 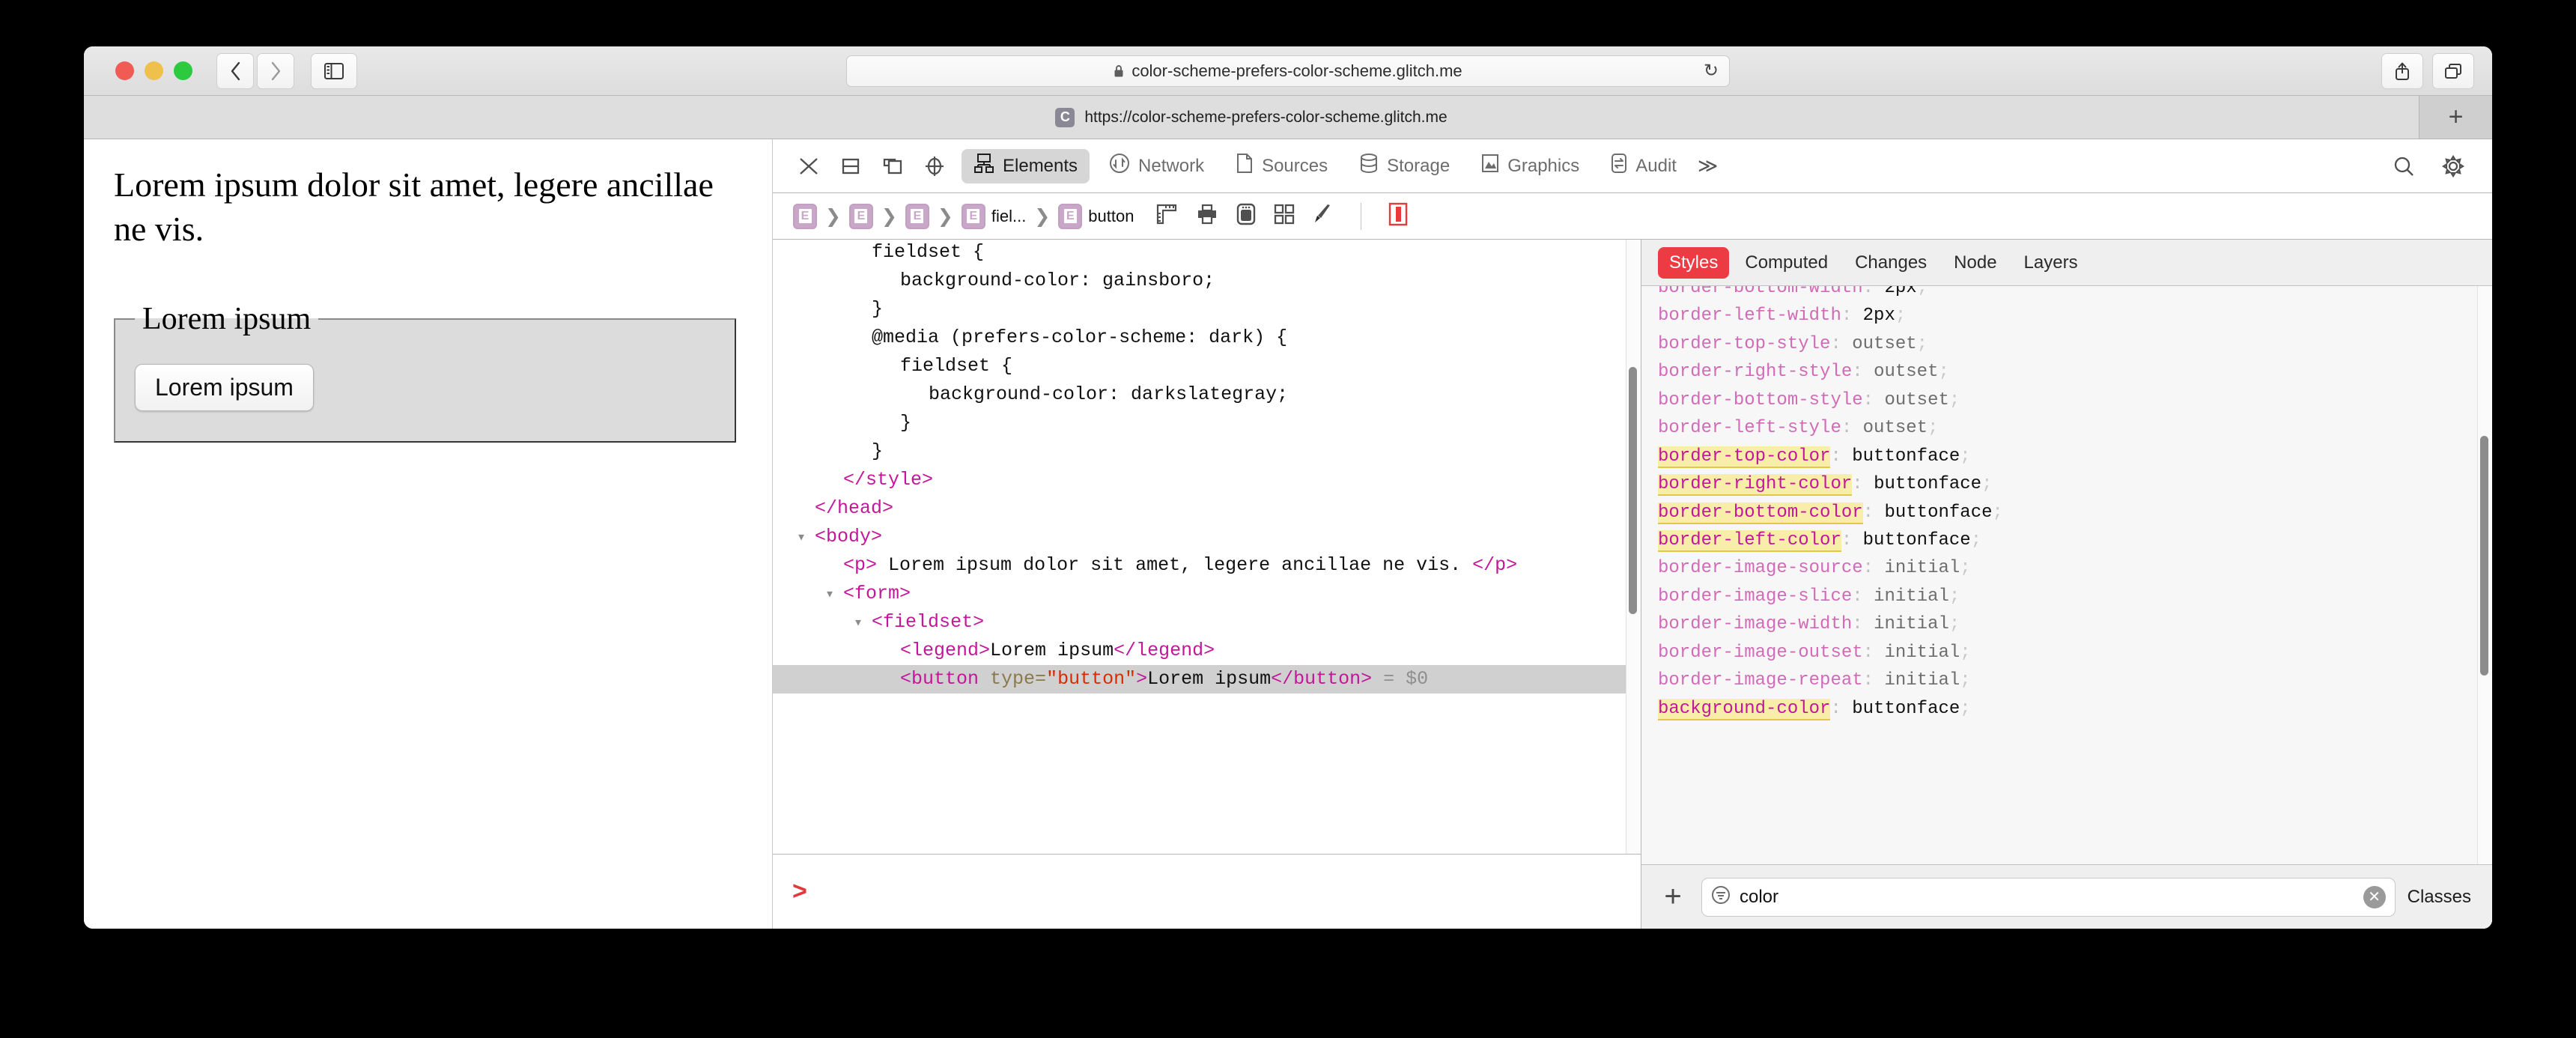 What do you see at coordinates (808, 166) in the screenshot?
I see `close-icon` at bounding box center [808, 166].